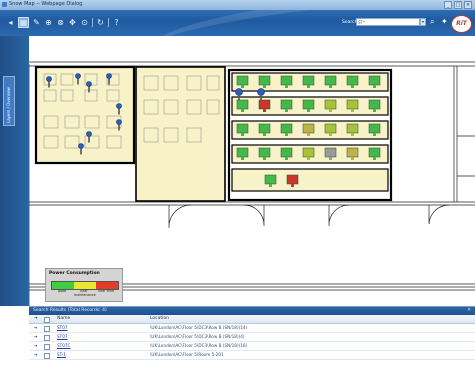 This screenshot has width=475, height=372. What do you see at coordinates (388, 22) in the screenshot?
I see `search-input` at bounding box center [388, 22].